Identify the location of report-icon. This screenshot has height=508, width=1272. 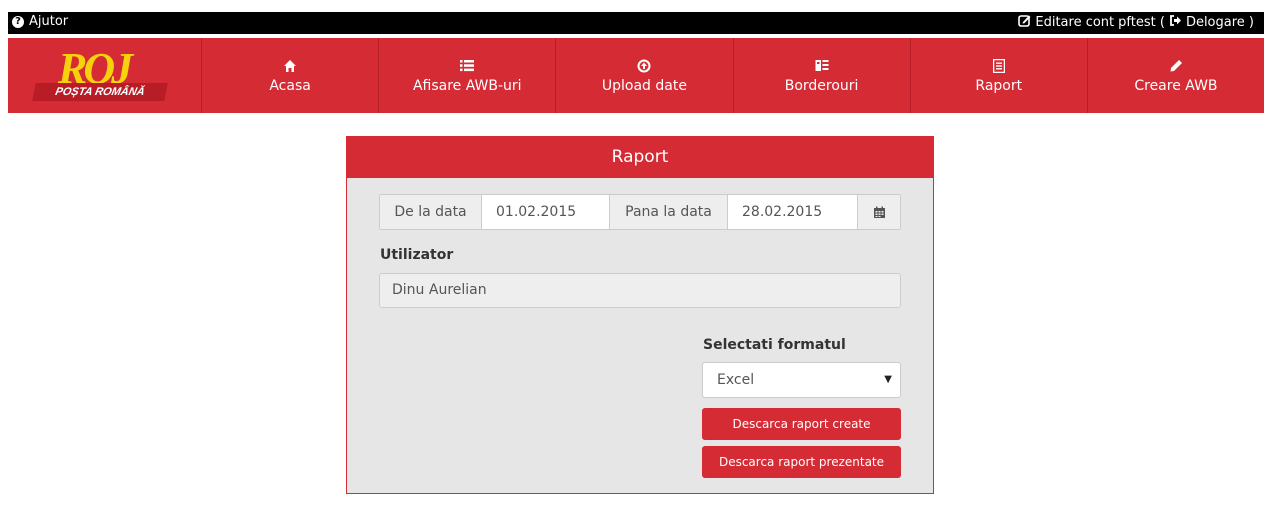
(998, 66).